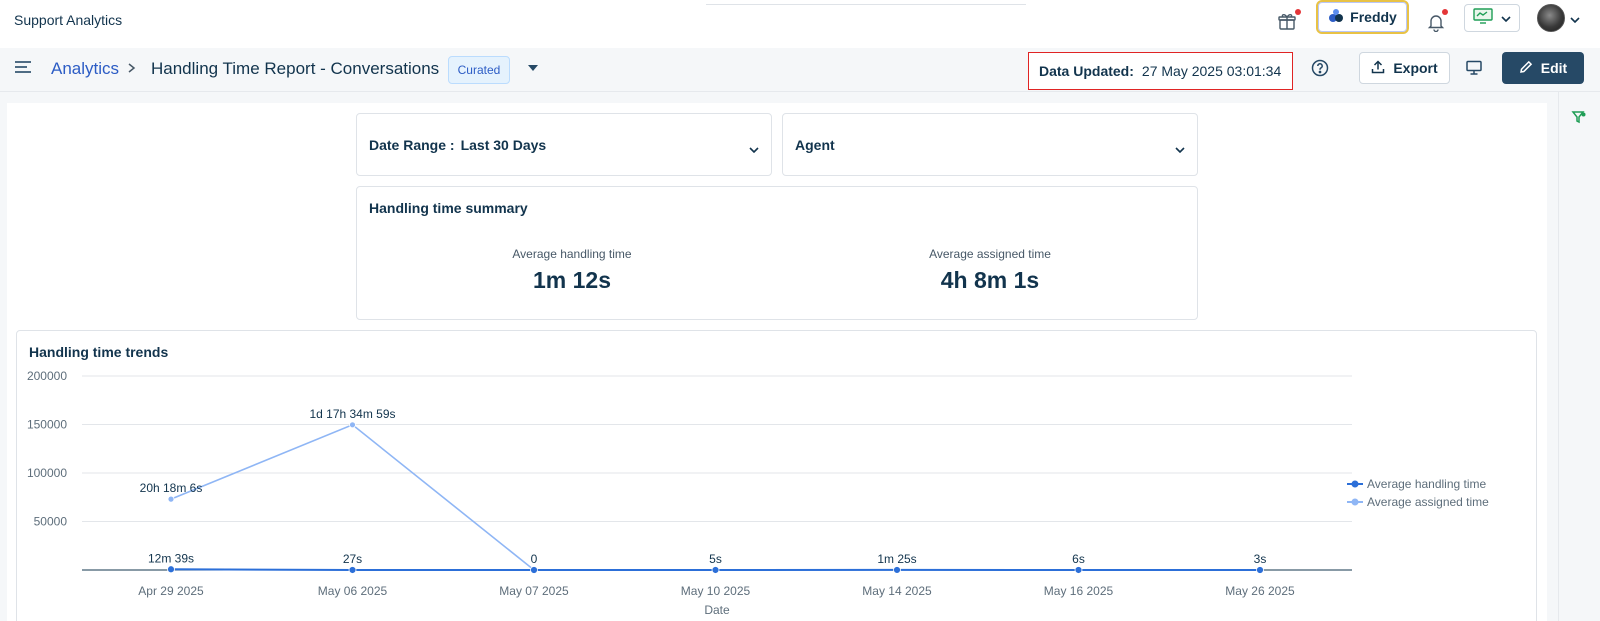  I want to click on export-label: Export, so click(1415, 68).